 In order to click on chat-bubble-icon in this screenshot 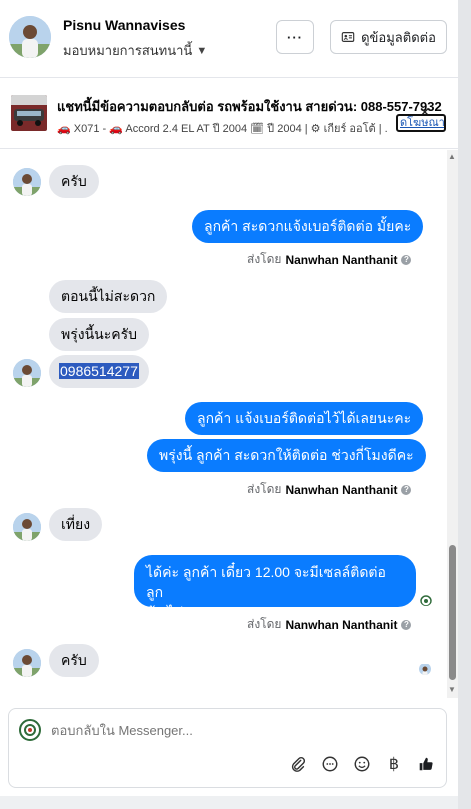, I will do `click(330, 764)`.